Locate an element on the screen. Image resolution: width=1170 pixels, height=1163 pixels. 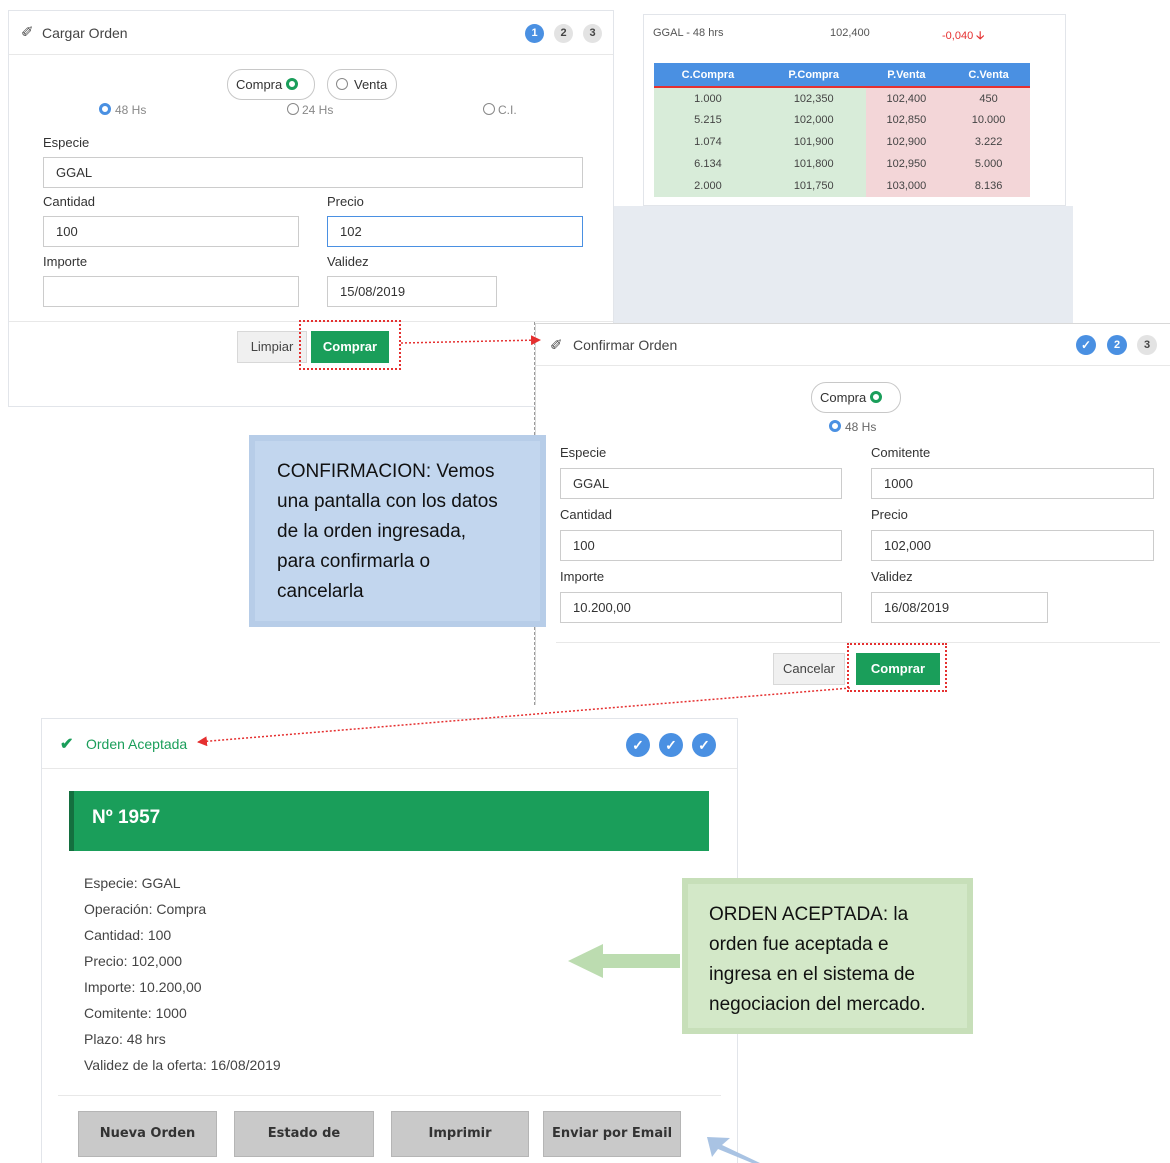
arrow-to-confirm is located at coordinates (470, 340).